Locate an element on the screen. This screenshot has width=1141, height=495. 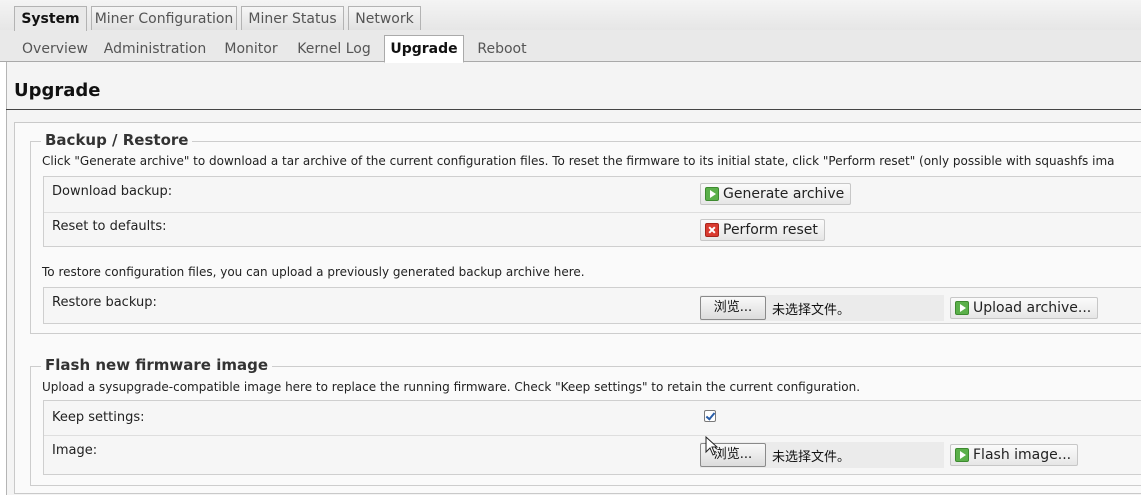
tab-system: System is located at coordinates (50, 18).